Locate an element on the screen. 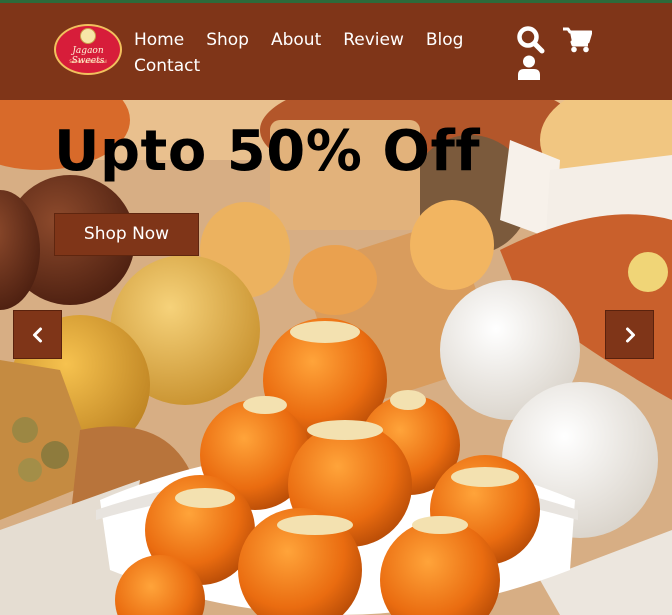 Image resolution: width=672 pixels, height=615 pixels. carousel-next-button is located at coordinates (629, 334).